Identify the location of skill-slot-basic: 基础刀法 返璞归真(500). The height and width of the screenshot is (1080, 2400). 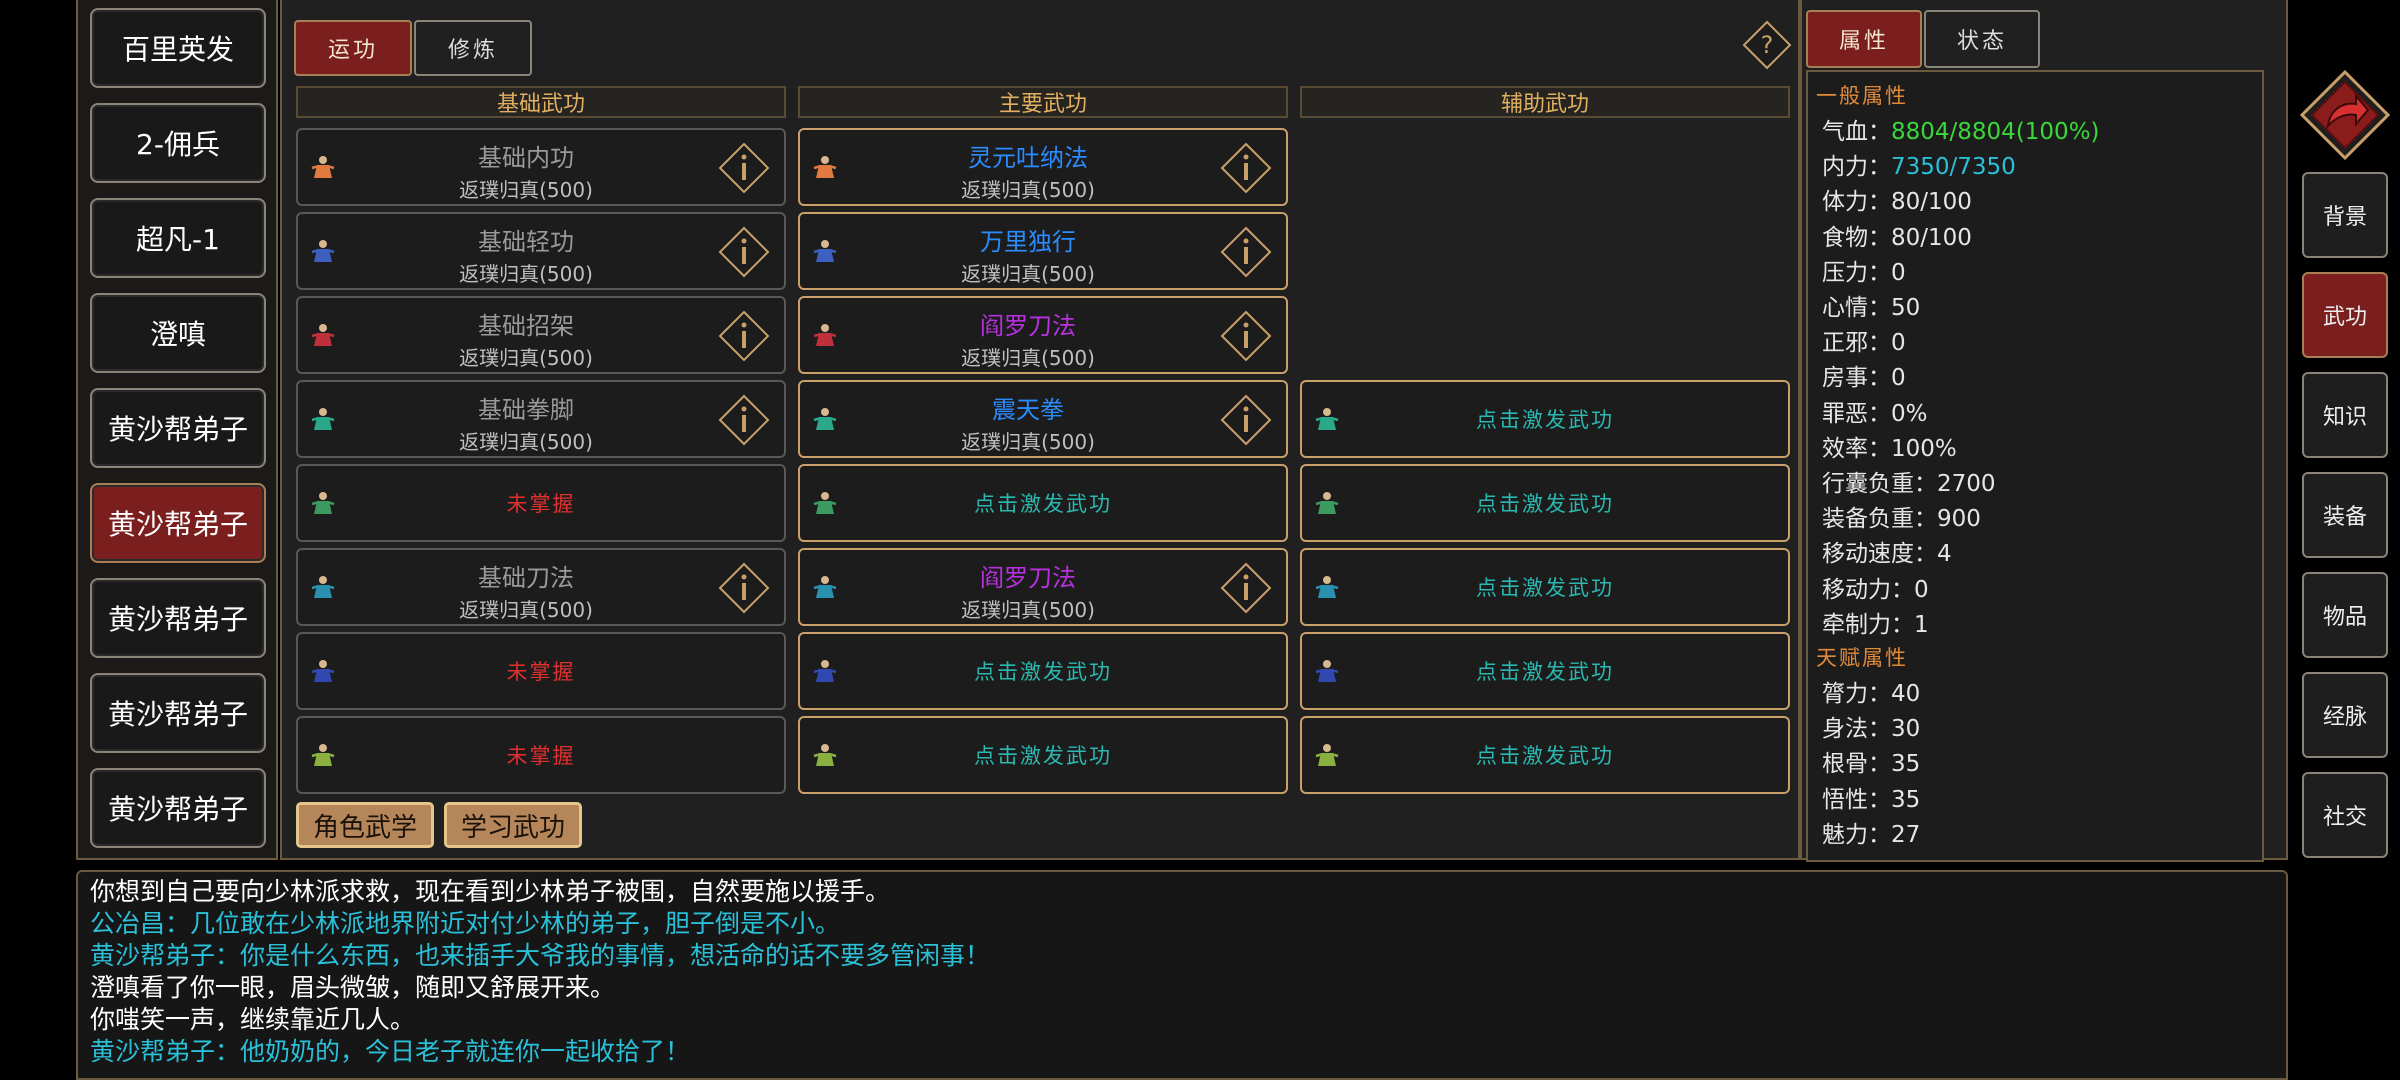
(541, 587).